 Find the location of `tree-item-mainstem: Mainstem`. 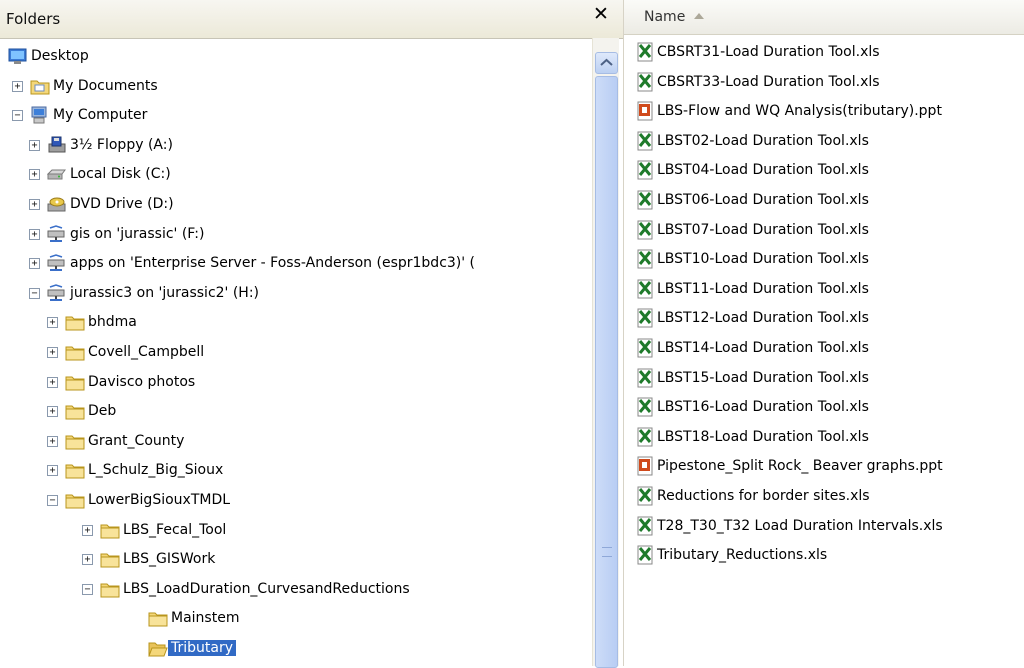

tree-item-mainstem: Mainstem is located at coordinates (296, 619).